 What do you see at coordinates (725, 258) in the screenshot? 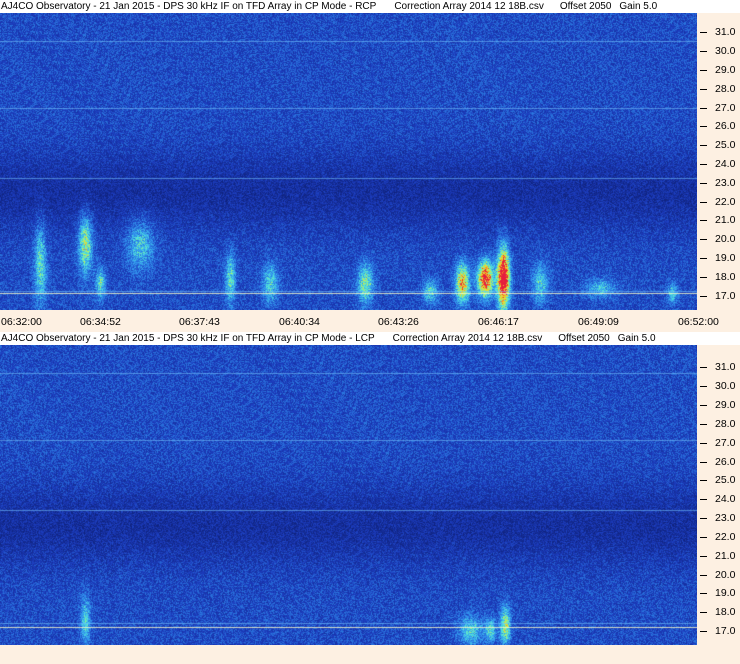
I see `rcp-ytick-label: 19.0` at bounding box center [725, 258].